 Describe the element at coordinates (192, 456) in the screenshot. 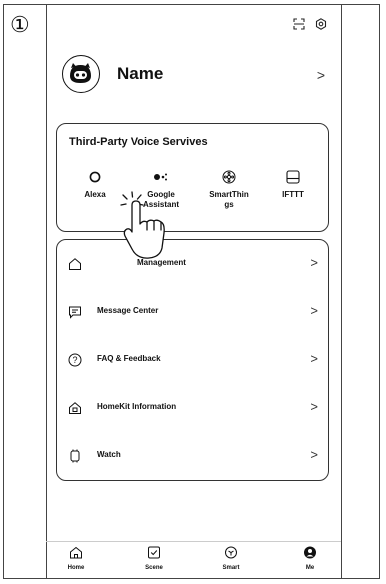

I see `menu-item-watch: Watch >` at that location.